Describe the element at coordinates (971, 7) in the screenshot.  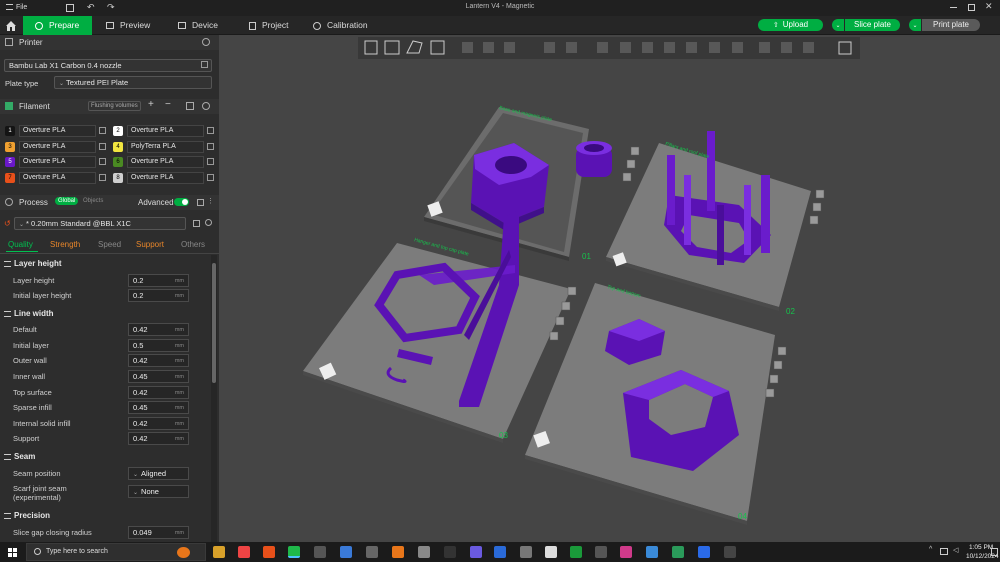
I see `maximize-icon` at that location.